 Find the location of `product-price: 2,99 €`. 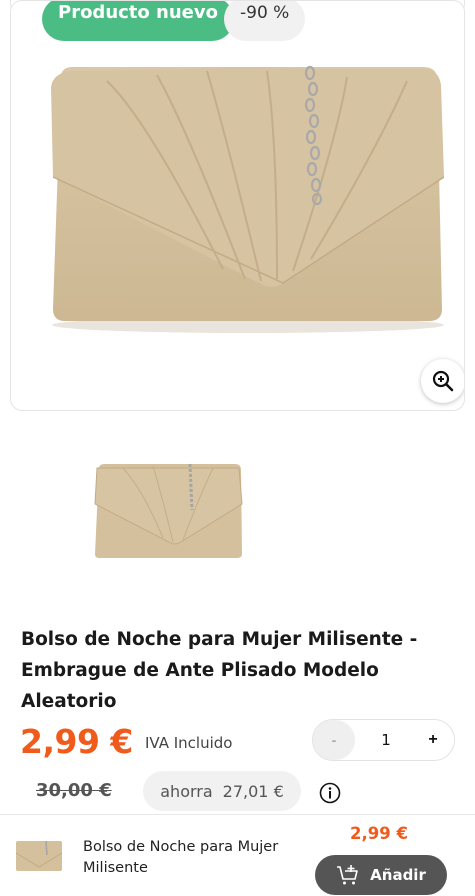

product-price: 2,99 € is located at coordinates (76, 741).